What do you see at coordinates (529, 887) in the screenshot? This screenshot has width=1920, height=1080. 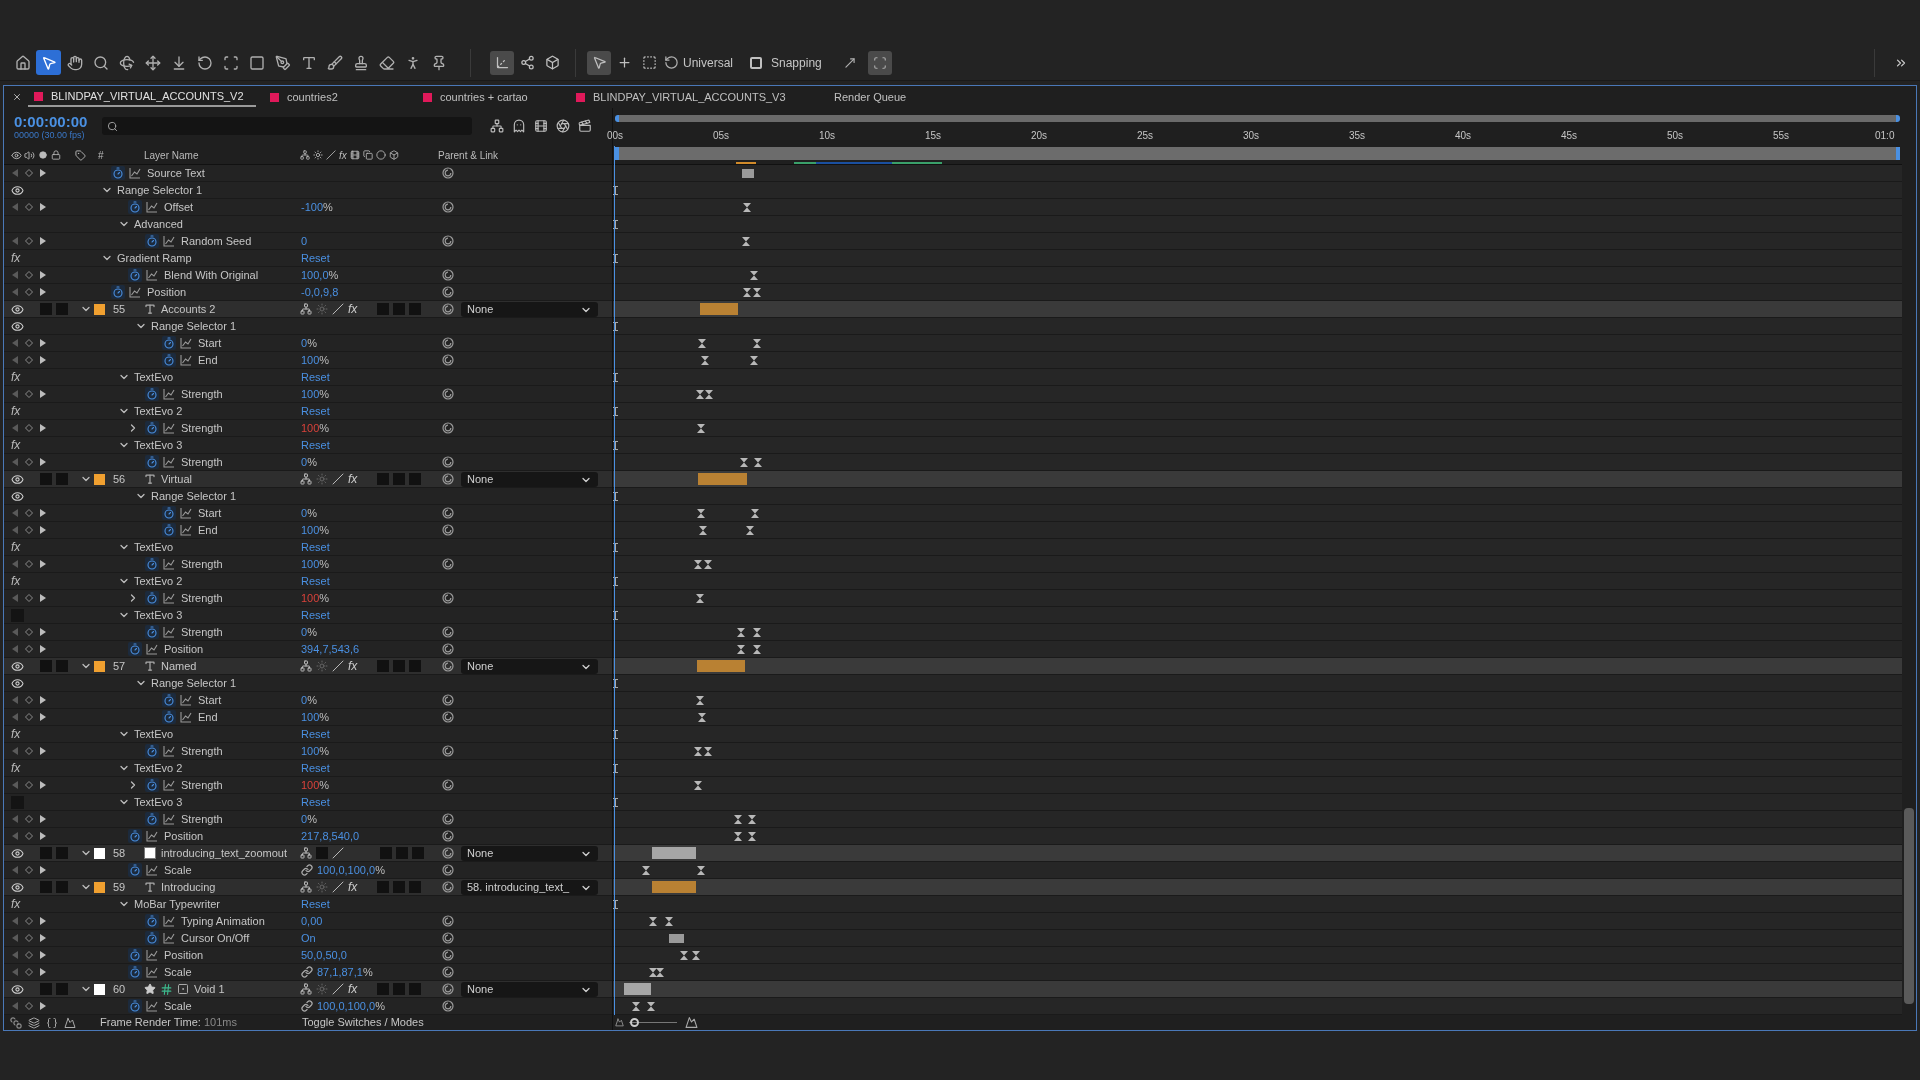 I see `parent-dropdown: 58. introducing_text_` at bounding box center [529, 887].